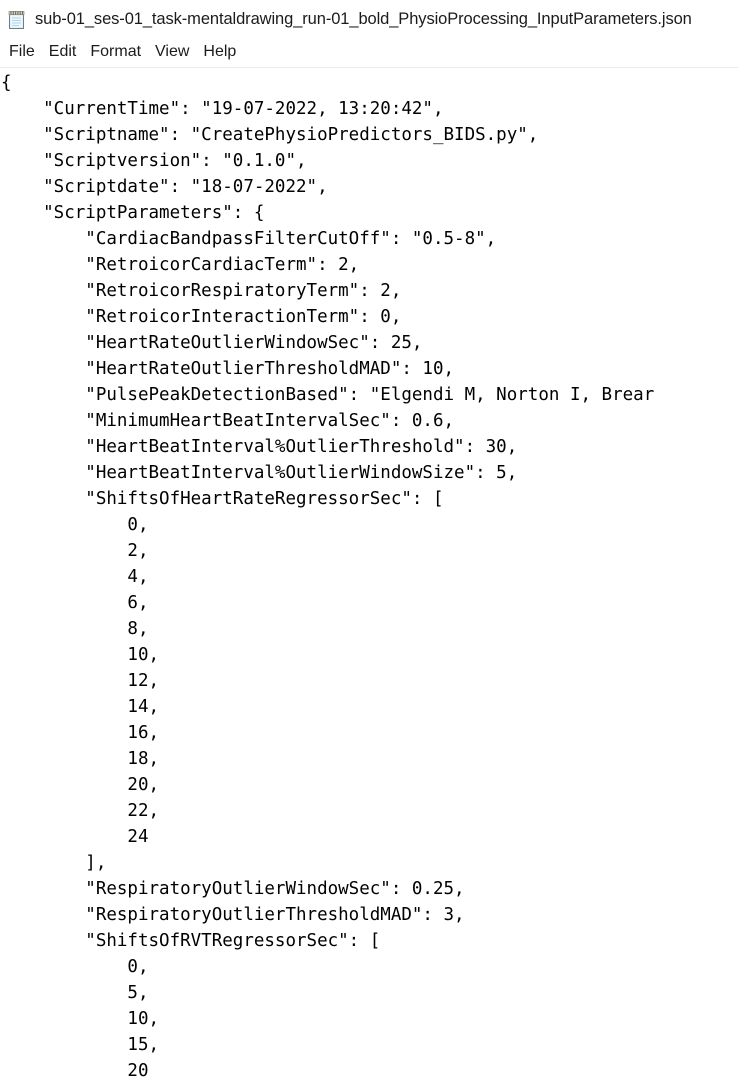 The width and height of the screenshot is (738, 1083). Describe the element at coordinates (80, 1045) in the screenshot. I see `code-line: 15,` at that location.